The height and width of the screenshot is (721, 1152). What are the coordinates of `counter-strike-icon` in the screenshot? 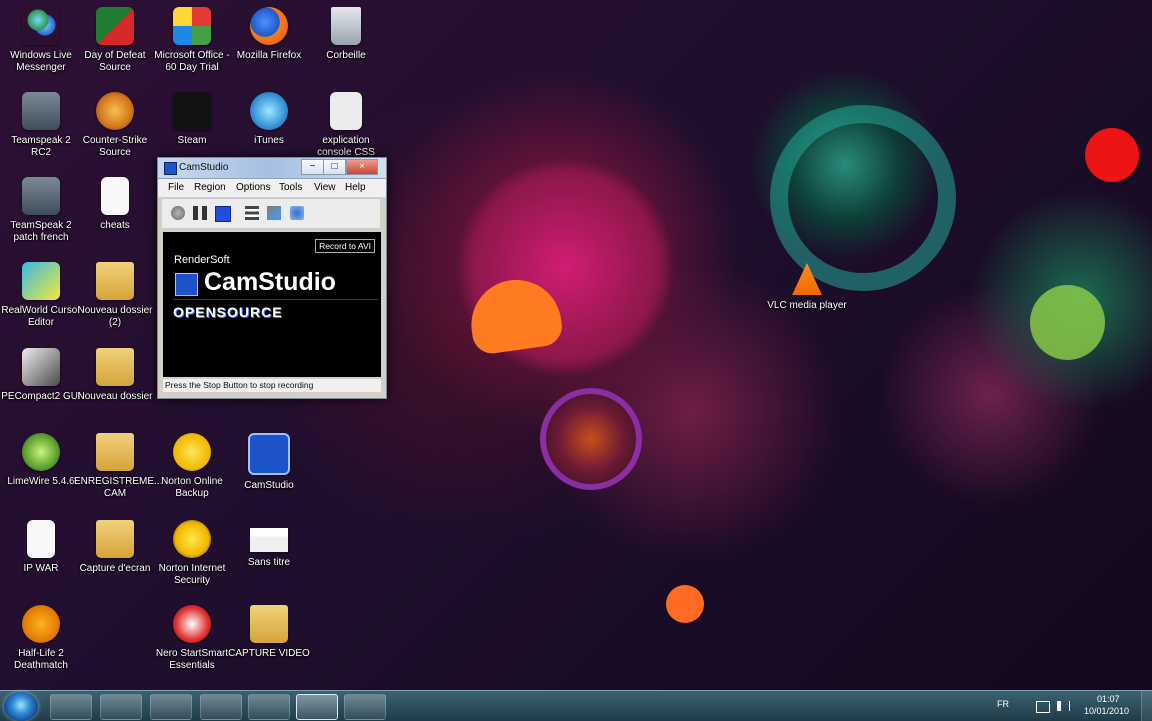 It's located at (115, 111).